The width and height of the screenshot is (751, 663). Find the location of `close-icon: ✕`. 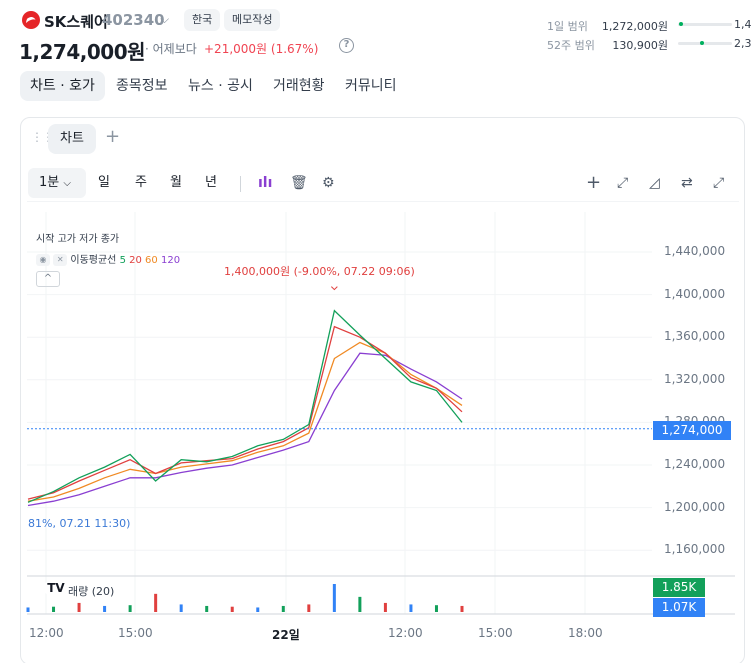

close-icon: ✕ is located at coordinates (60, 260).